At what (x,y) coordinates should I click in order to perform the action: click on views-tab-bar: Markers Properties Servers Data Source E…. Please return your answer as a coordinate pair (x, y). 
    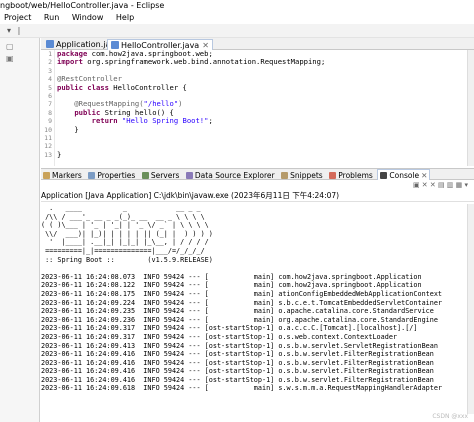
    Looking at the image, I should click on (257, 174).